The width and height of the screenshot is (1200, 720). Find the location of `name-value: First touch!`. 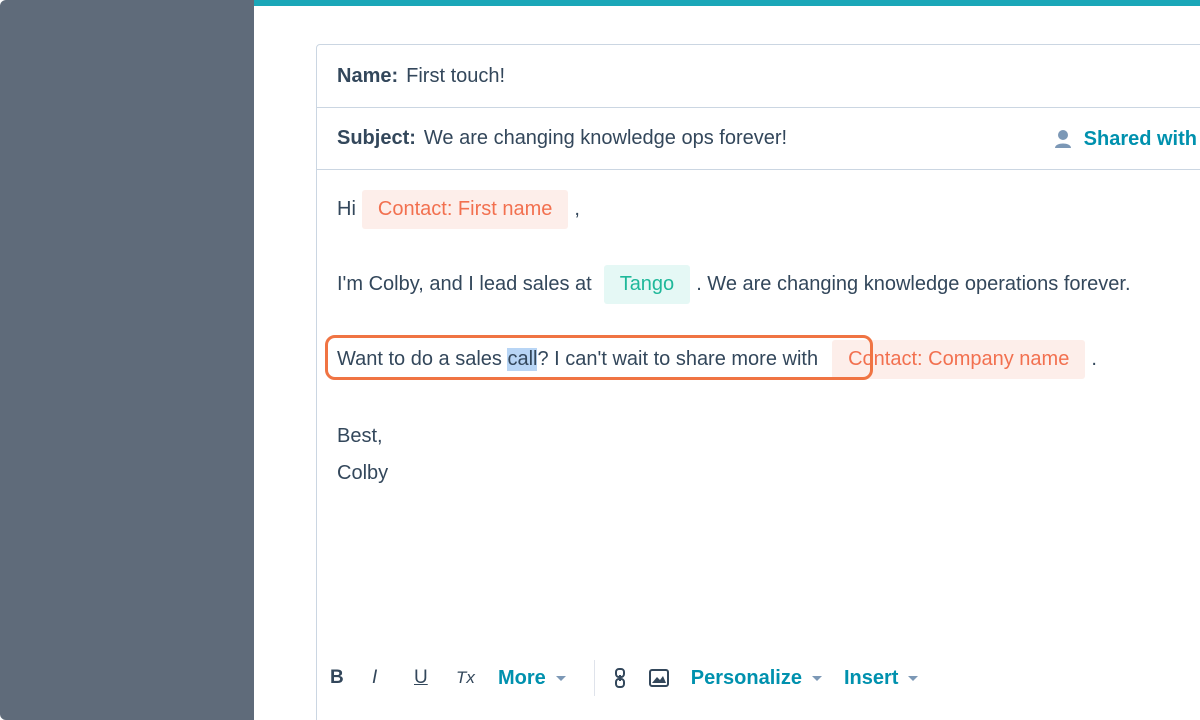

name-value: First touch! is located at coordinates (455, 76).